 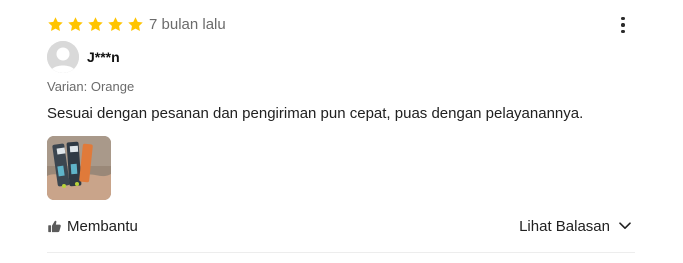 I want to click on user-placeholder-icon, so click(x=63, y=57).